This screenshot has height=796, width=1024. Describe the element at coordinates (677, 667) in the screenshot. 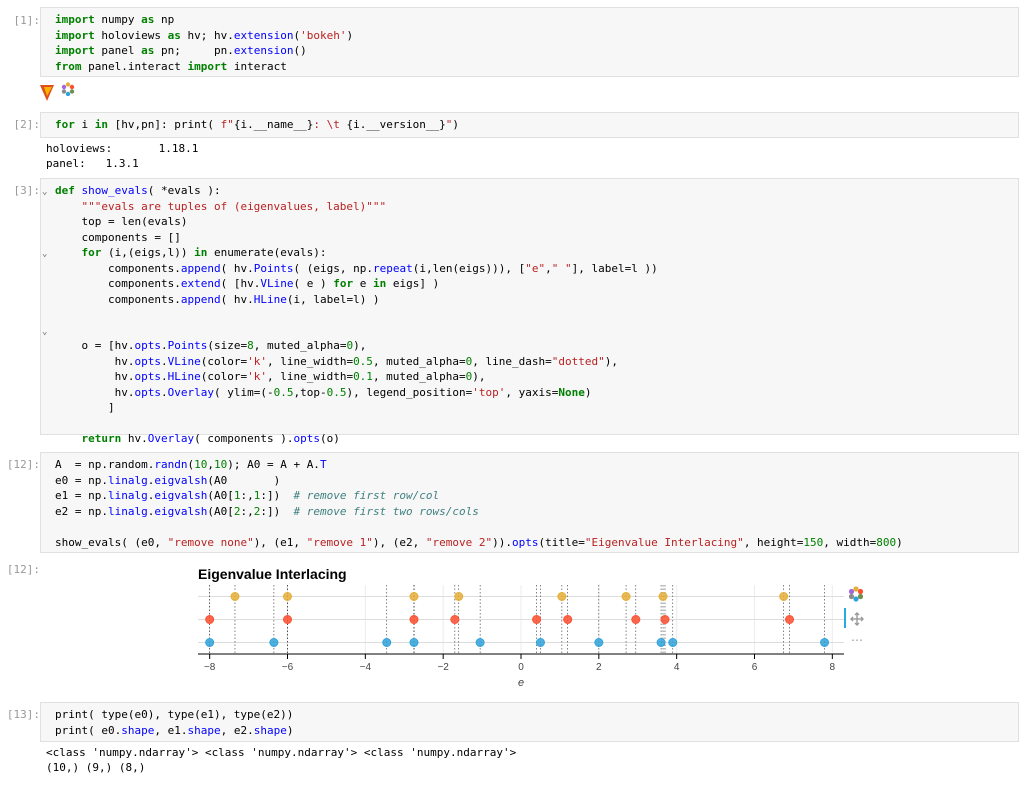

I see `x-tick-label: 4` at that location.